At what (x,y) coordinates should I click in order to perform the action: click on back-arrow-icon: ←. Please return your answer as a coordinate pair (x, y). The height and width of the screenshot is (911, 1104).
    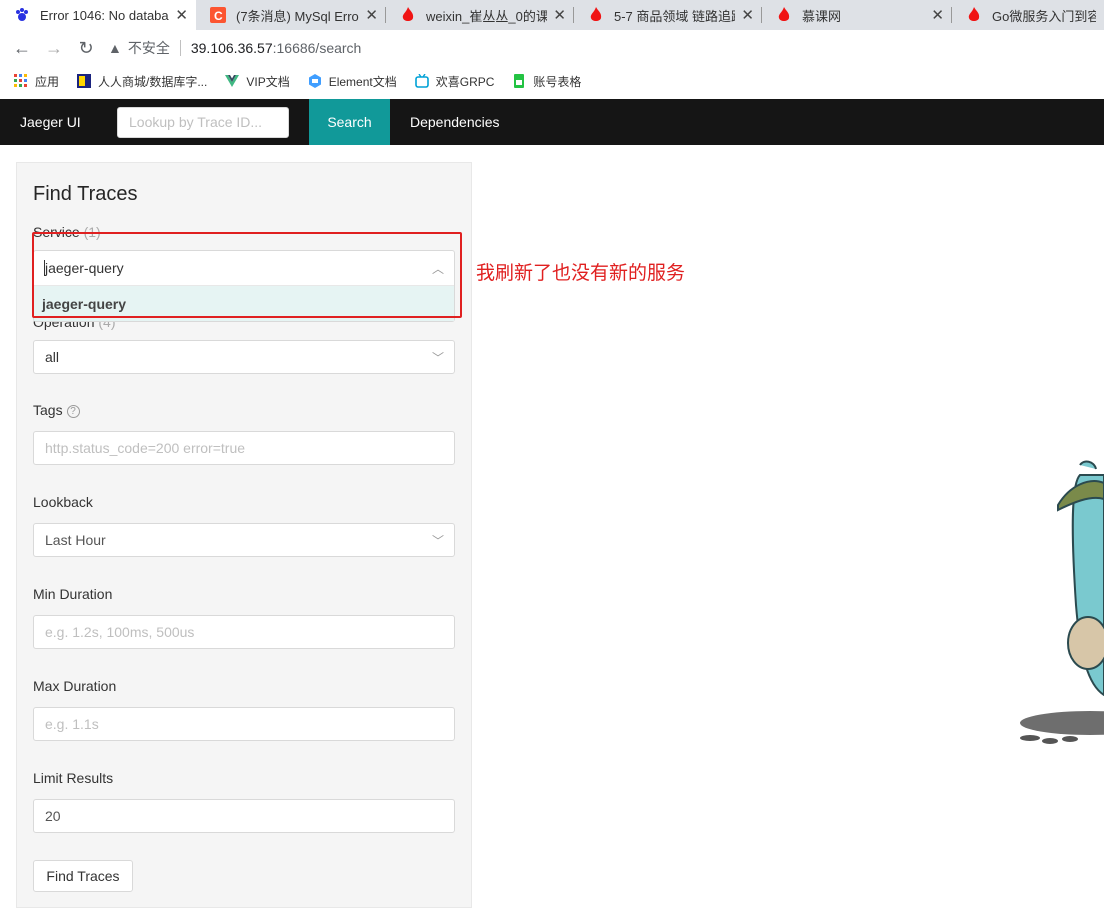
    Looking at the image, I should click on (22, 48).